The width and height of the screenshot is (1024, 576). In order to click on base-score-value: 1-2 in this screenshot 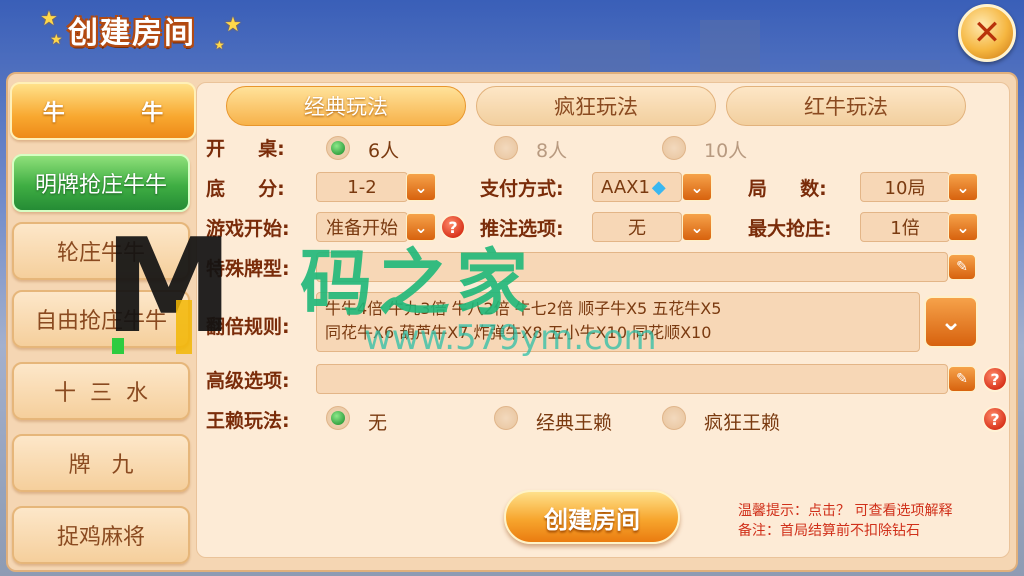, I will do `click(362, 187)`.